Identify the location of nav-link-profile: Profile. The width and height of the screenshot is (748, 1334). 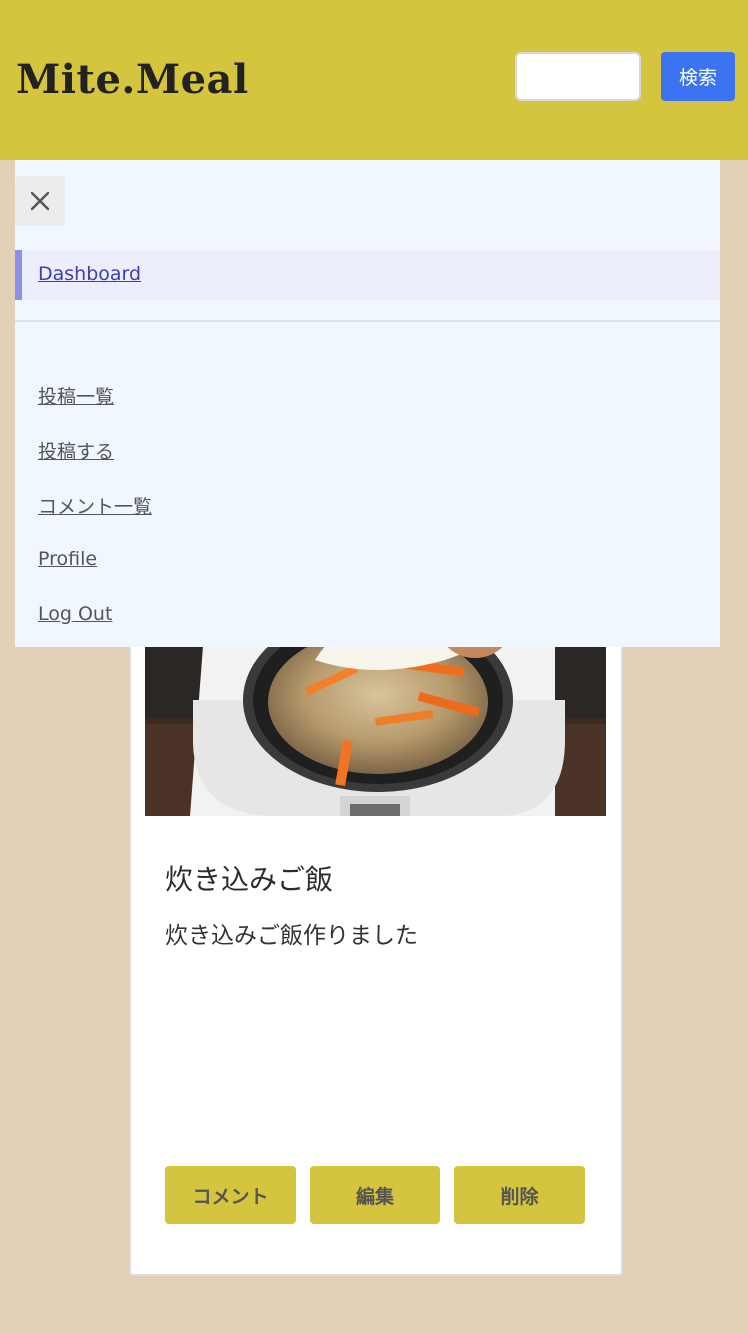
(67, 559).